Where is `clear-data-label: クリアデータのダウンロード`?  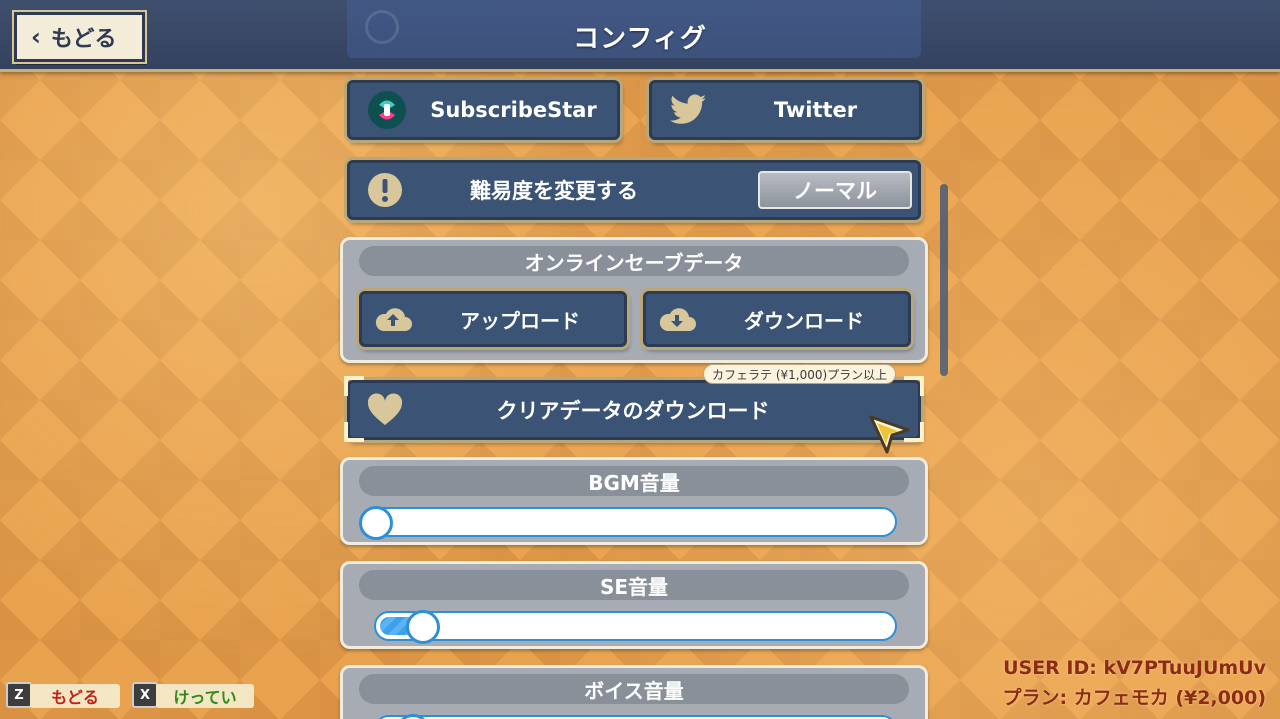 clear-data-label: クリアデータのダウンロード is located at coordinates (633, 411).